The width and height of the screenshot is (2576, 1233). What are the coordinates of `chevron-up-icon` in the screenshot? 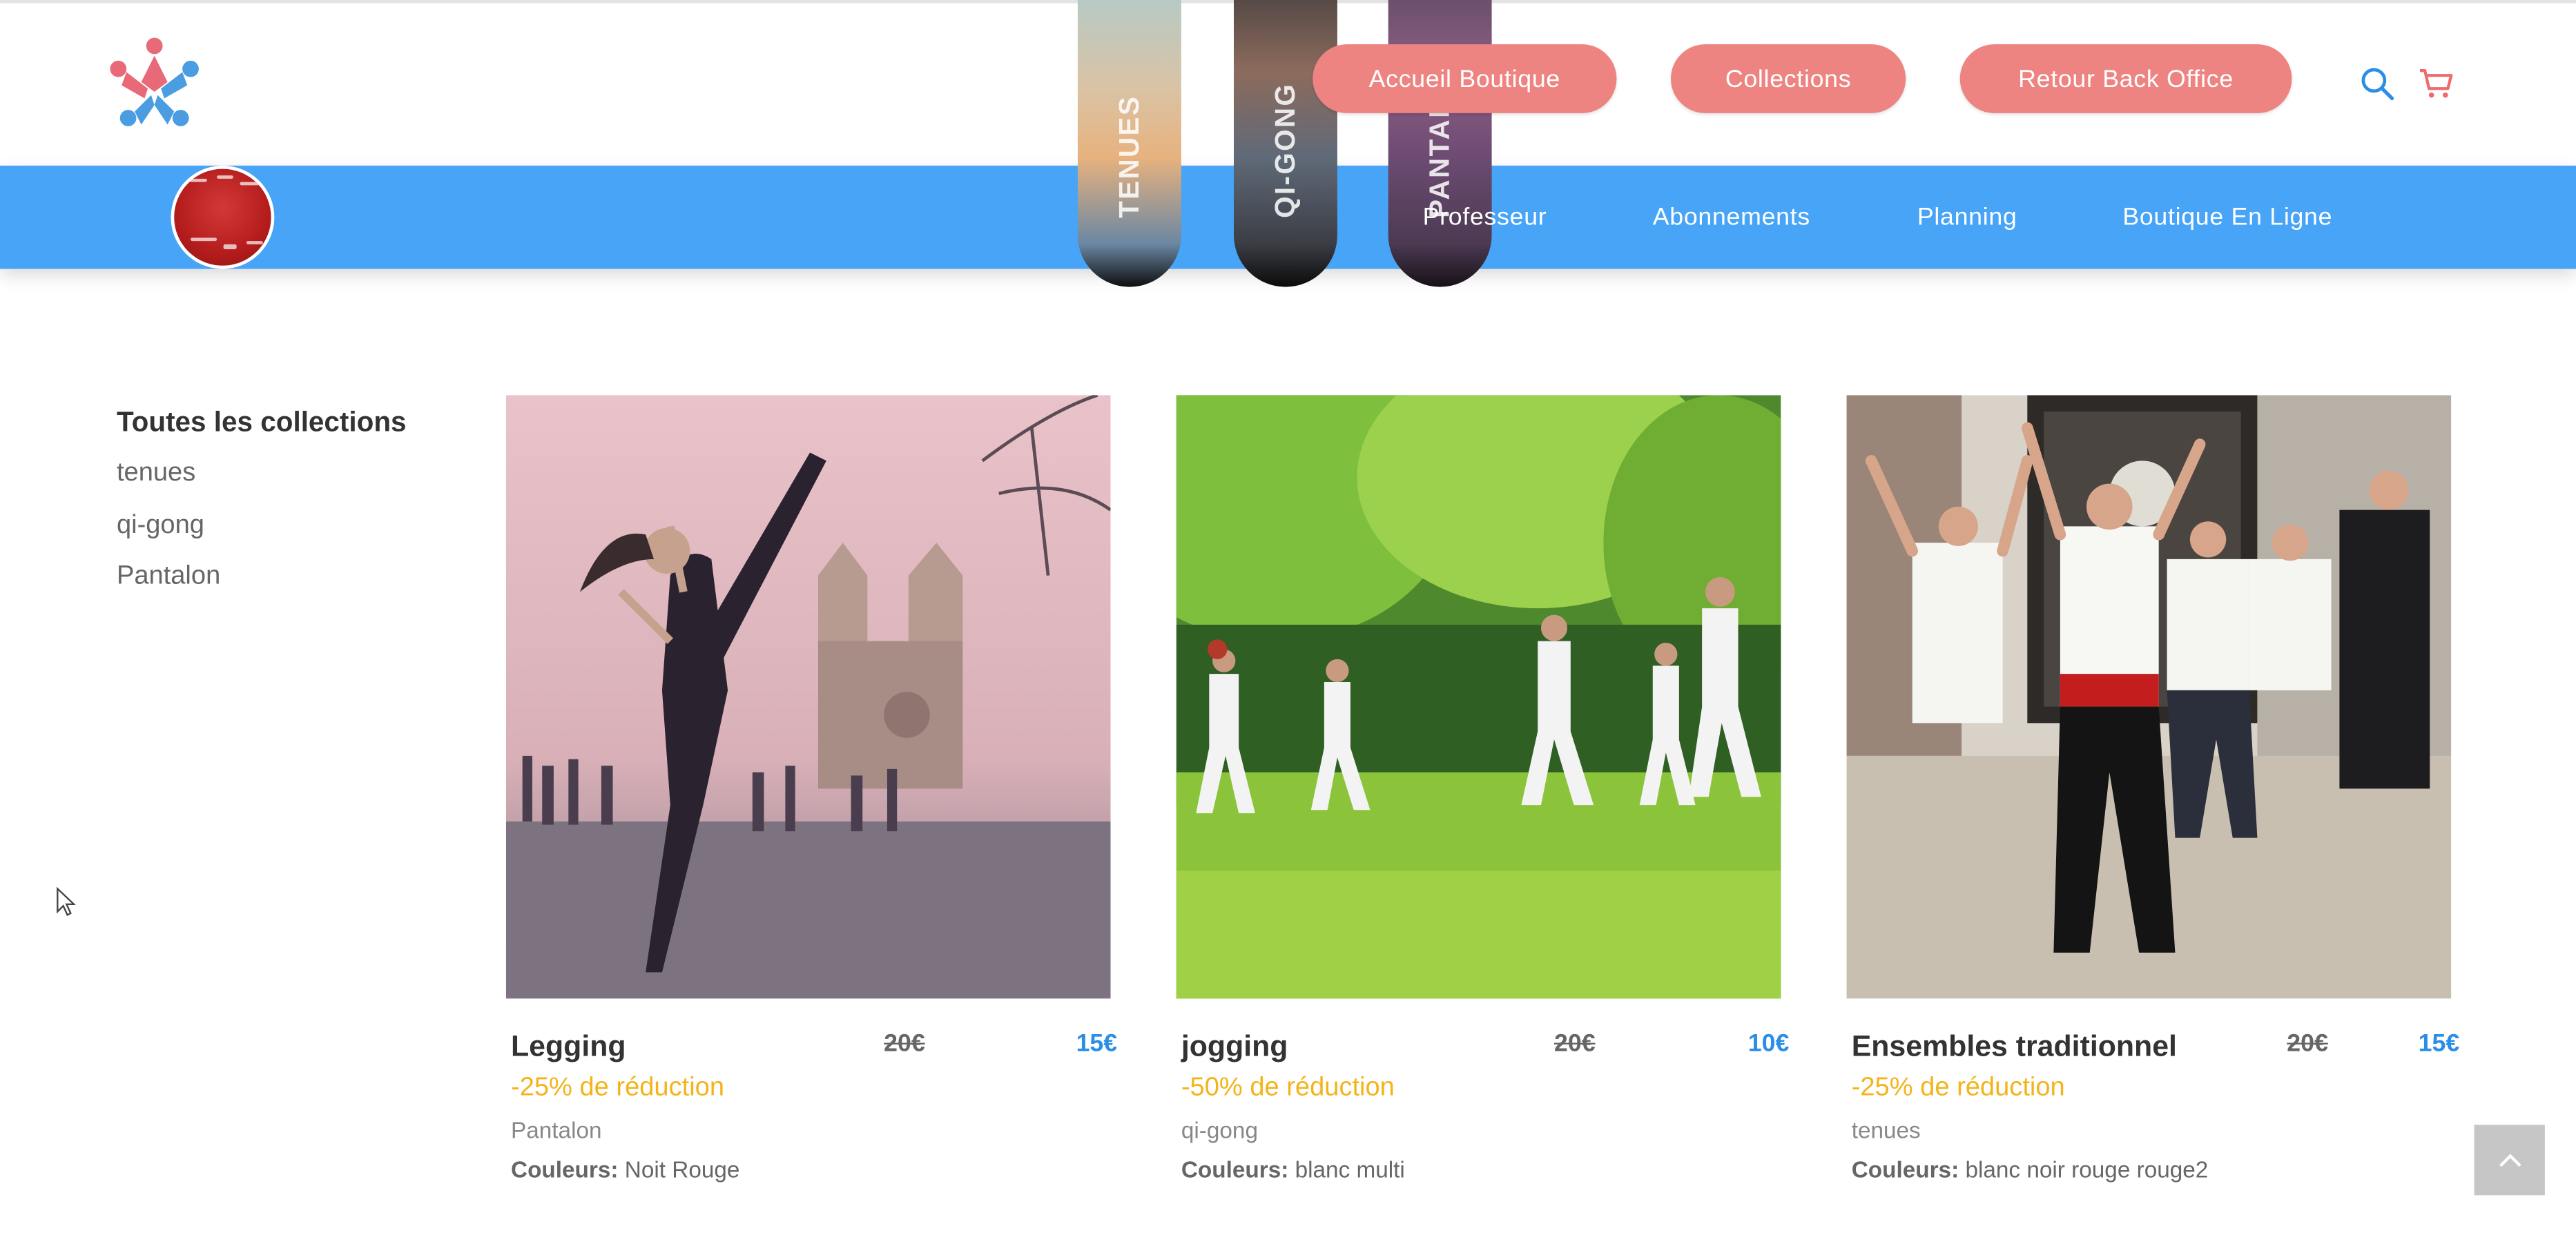 It's located at (2509, 1159).